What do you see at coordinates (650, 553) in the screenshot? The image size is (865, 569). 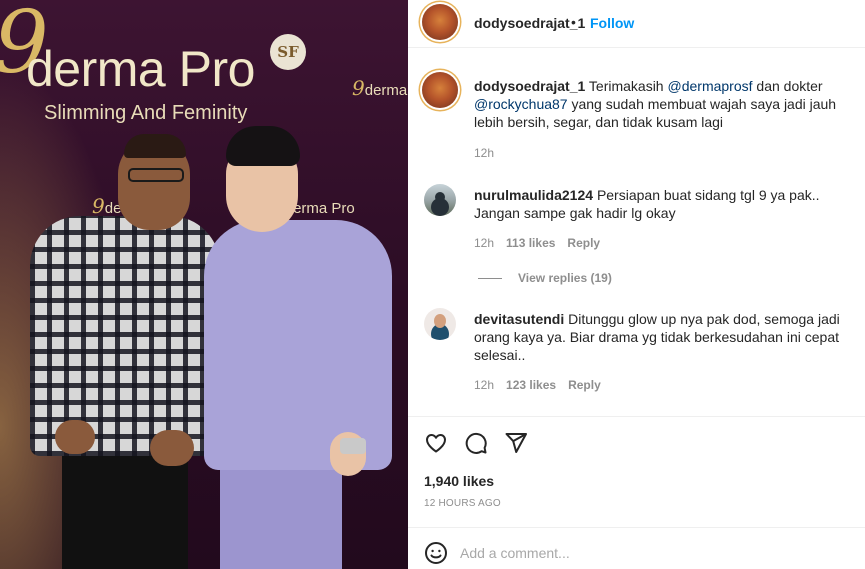 I see `add-comment-input` at bounding box center [650, 553].